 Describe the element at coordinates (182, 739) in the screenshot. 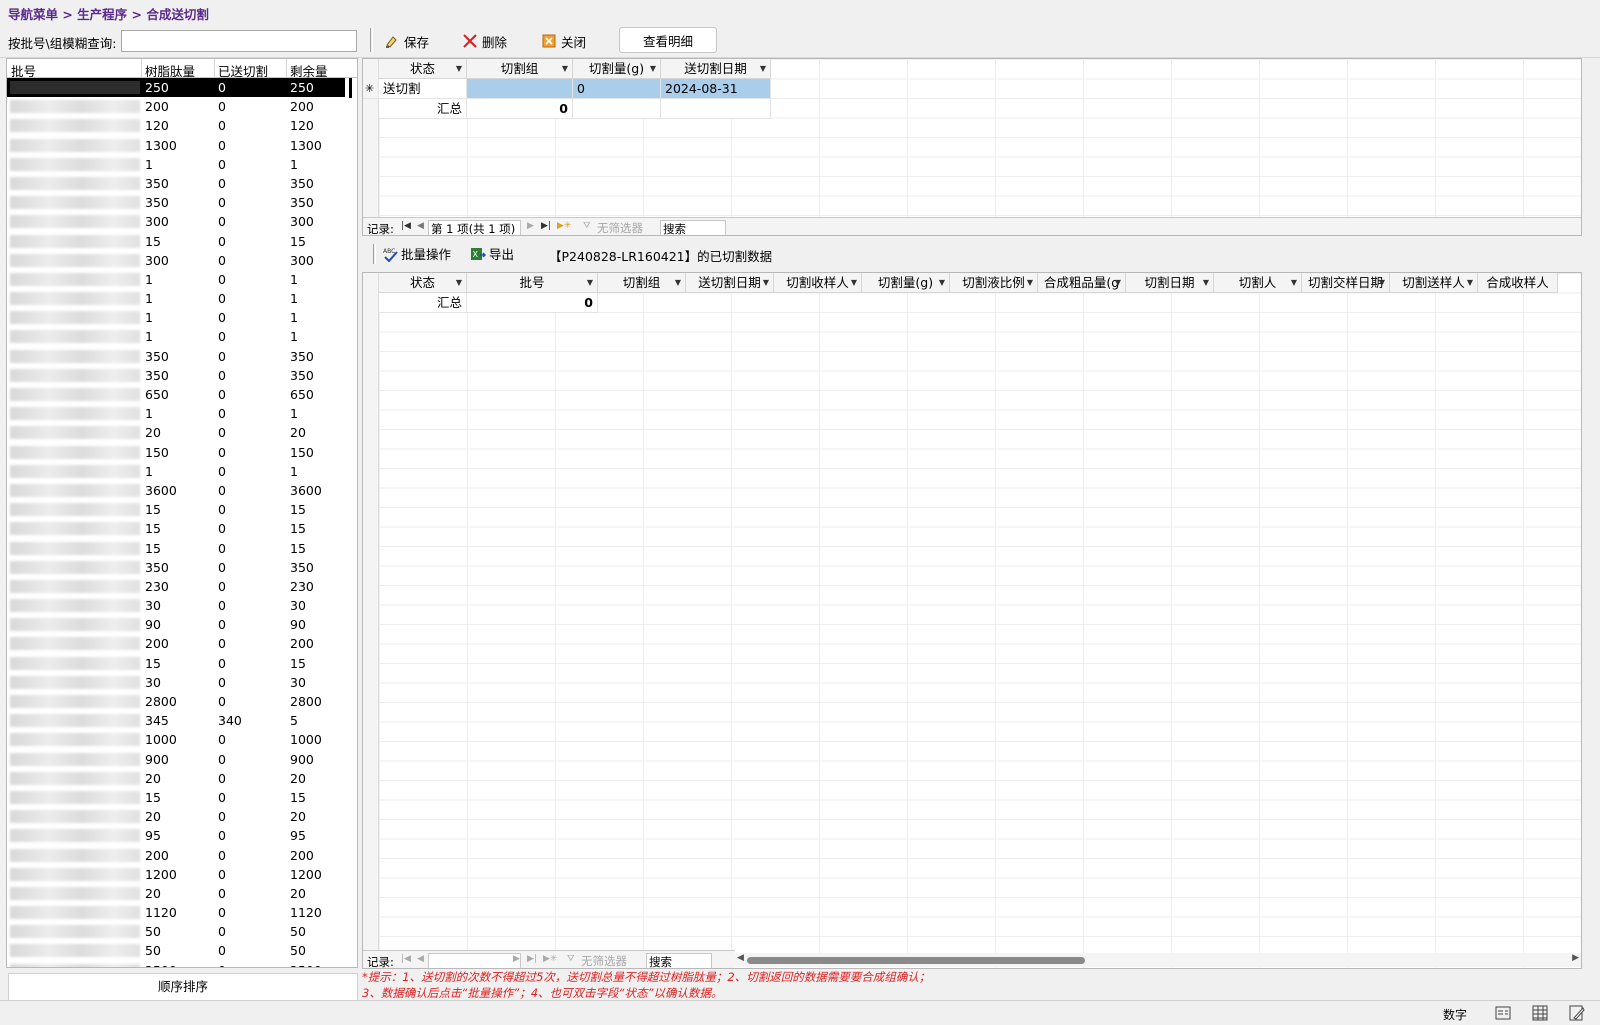

I see `batch-row: 1000 0 1000` at that location.